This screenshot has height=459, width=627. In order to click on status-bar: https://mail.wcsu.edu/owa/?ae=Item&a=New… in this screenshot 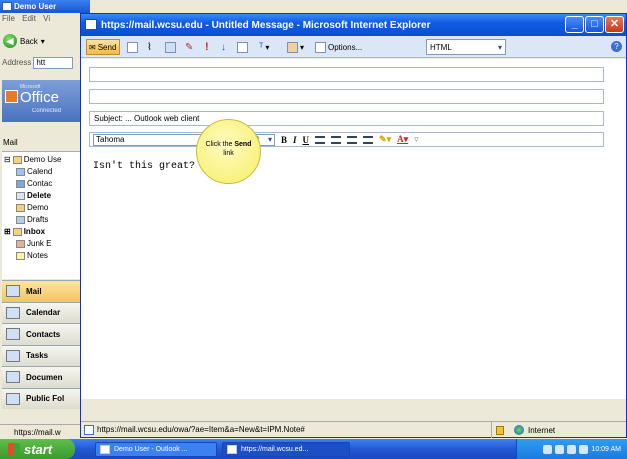, I will do `click(353, 429)`.